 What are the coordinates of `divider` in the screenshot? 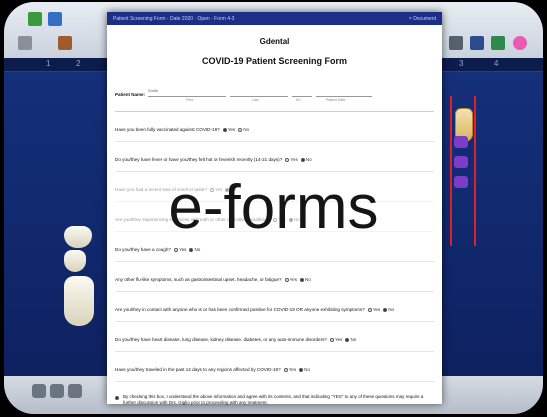 It's located at (274, 111).